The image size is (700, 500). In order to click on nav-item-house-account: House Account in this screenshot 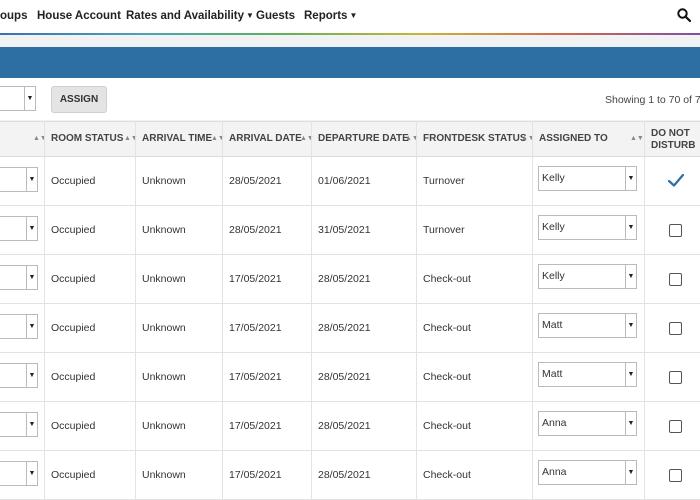, I will do `click(79, 16)`.